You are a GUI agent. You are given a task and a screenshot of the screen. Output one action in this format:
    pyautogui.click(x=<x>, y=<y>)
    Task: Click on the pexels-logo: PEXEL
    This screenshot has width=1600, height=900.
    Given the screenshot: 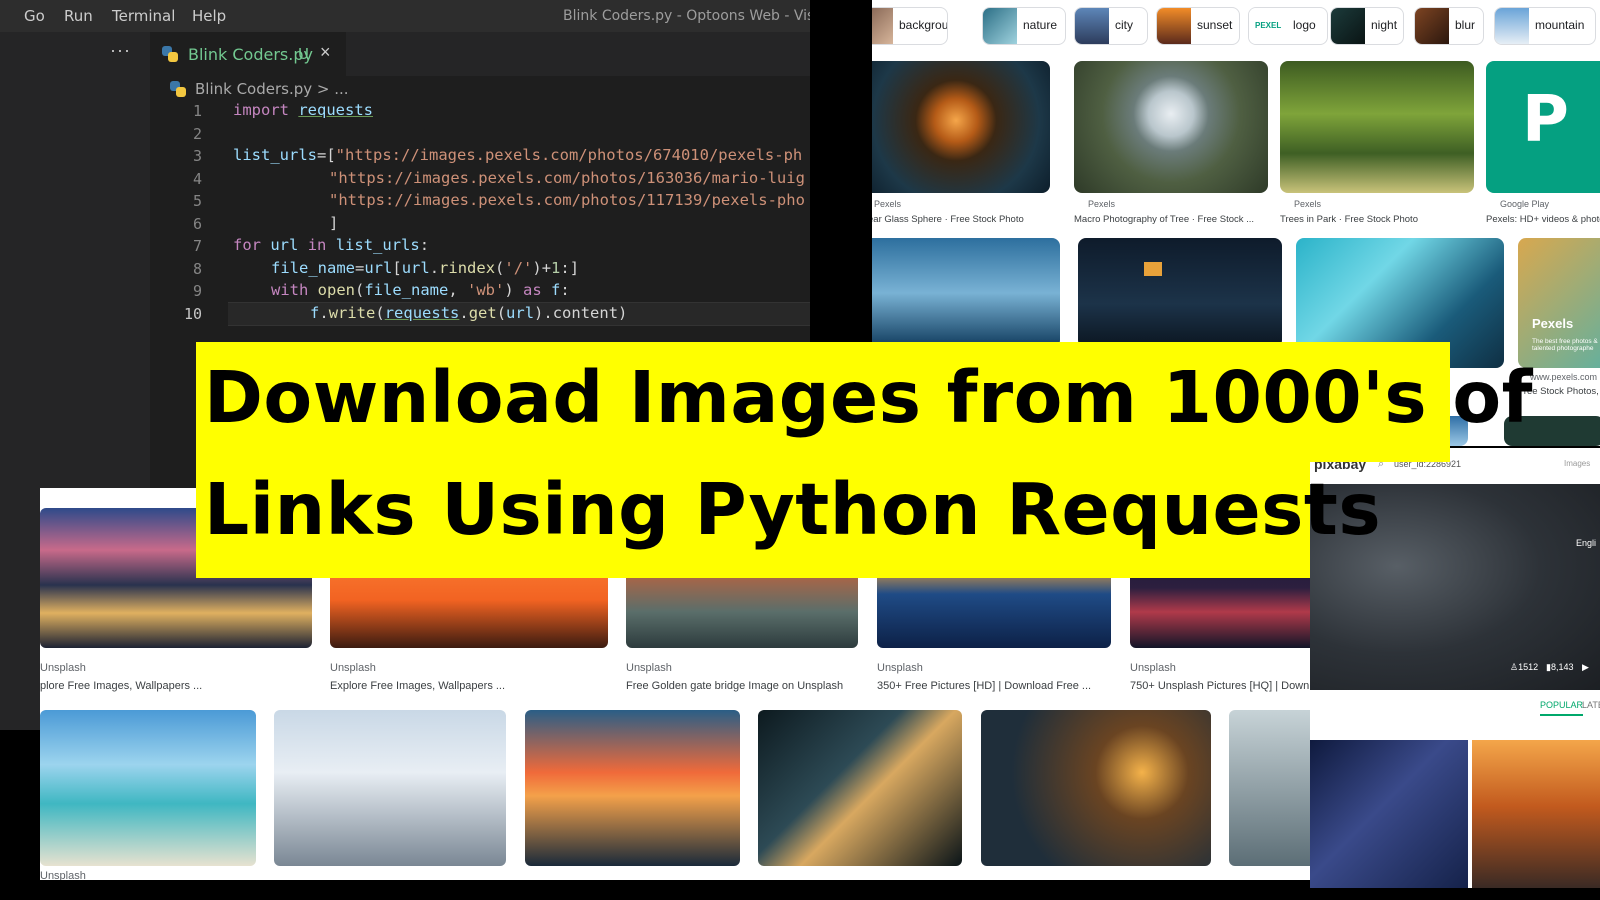 What is the action you would take?
    pyautogui.click(x=1269, y=26)
    